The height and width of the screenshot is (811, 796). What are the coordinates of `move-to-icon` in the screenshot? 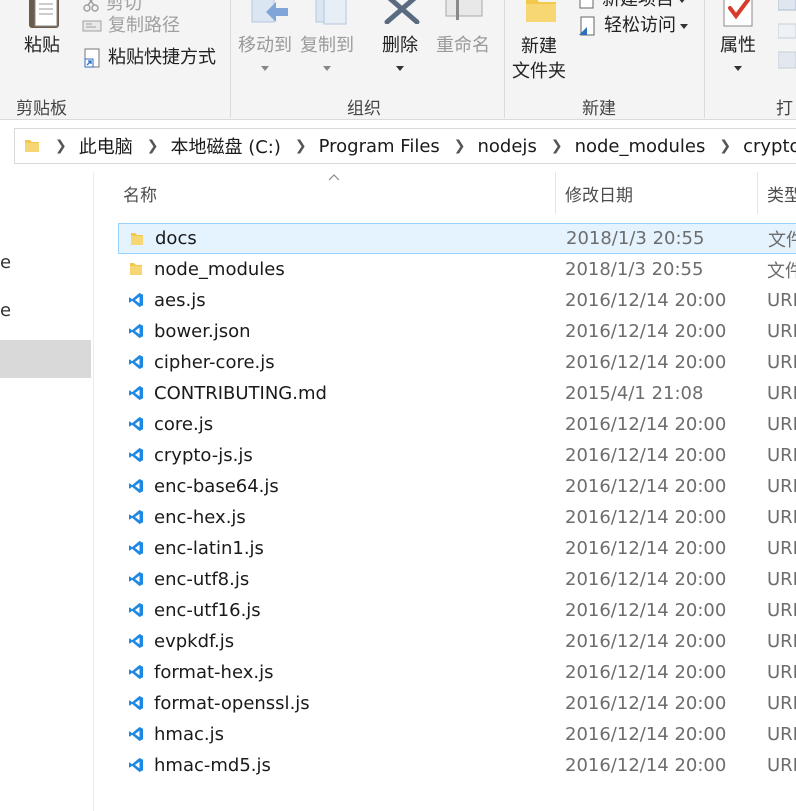 It's located at (270, 15).